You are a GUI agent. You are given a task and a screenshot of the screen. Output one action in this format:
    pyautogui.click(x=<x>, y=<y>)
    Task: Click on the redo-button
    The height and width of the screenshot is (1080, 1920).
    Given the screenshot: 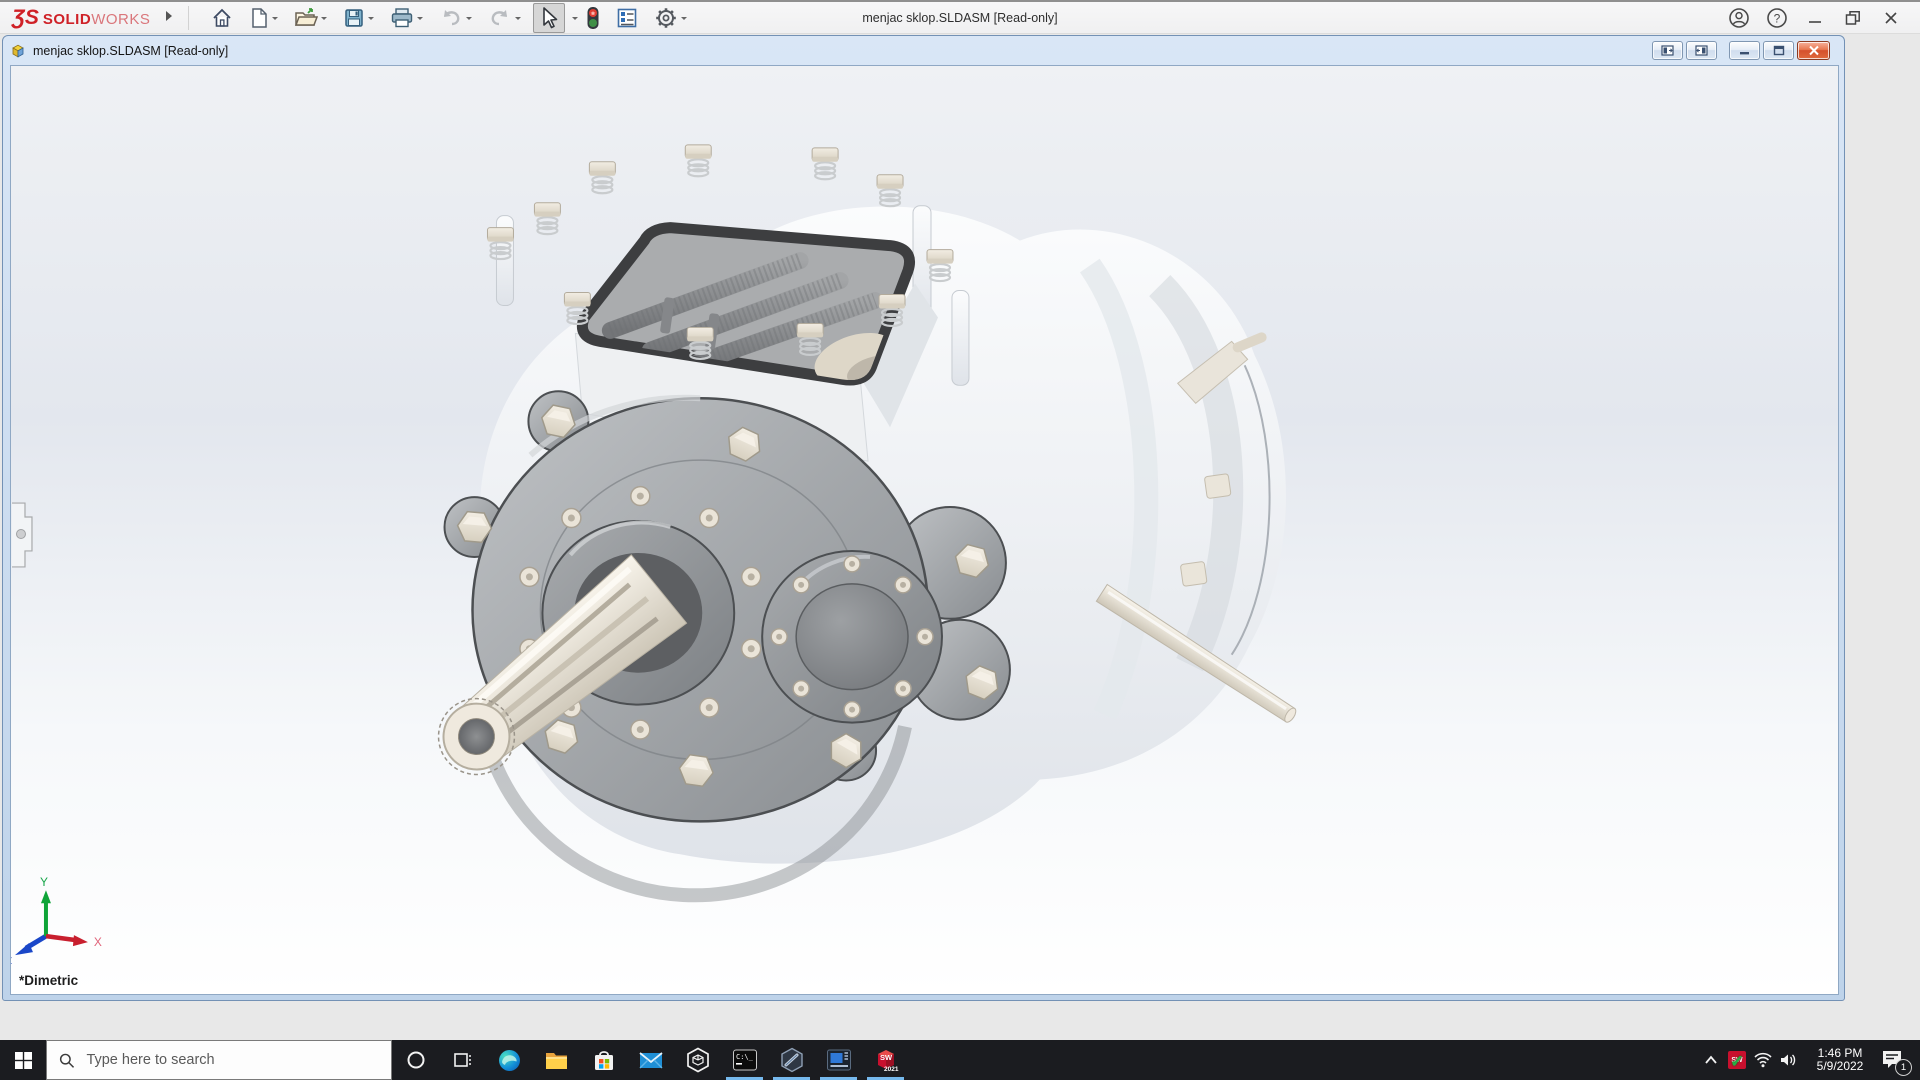 What is the action you would take?
    pyautogui.click(x=504, y=18)
    